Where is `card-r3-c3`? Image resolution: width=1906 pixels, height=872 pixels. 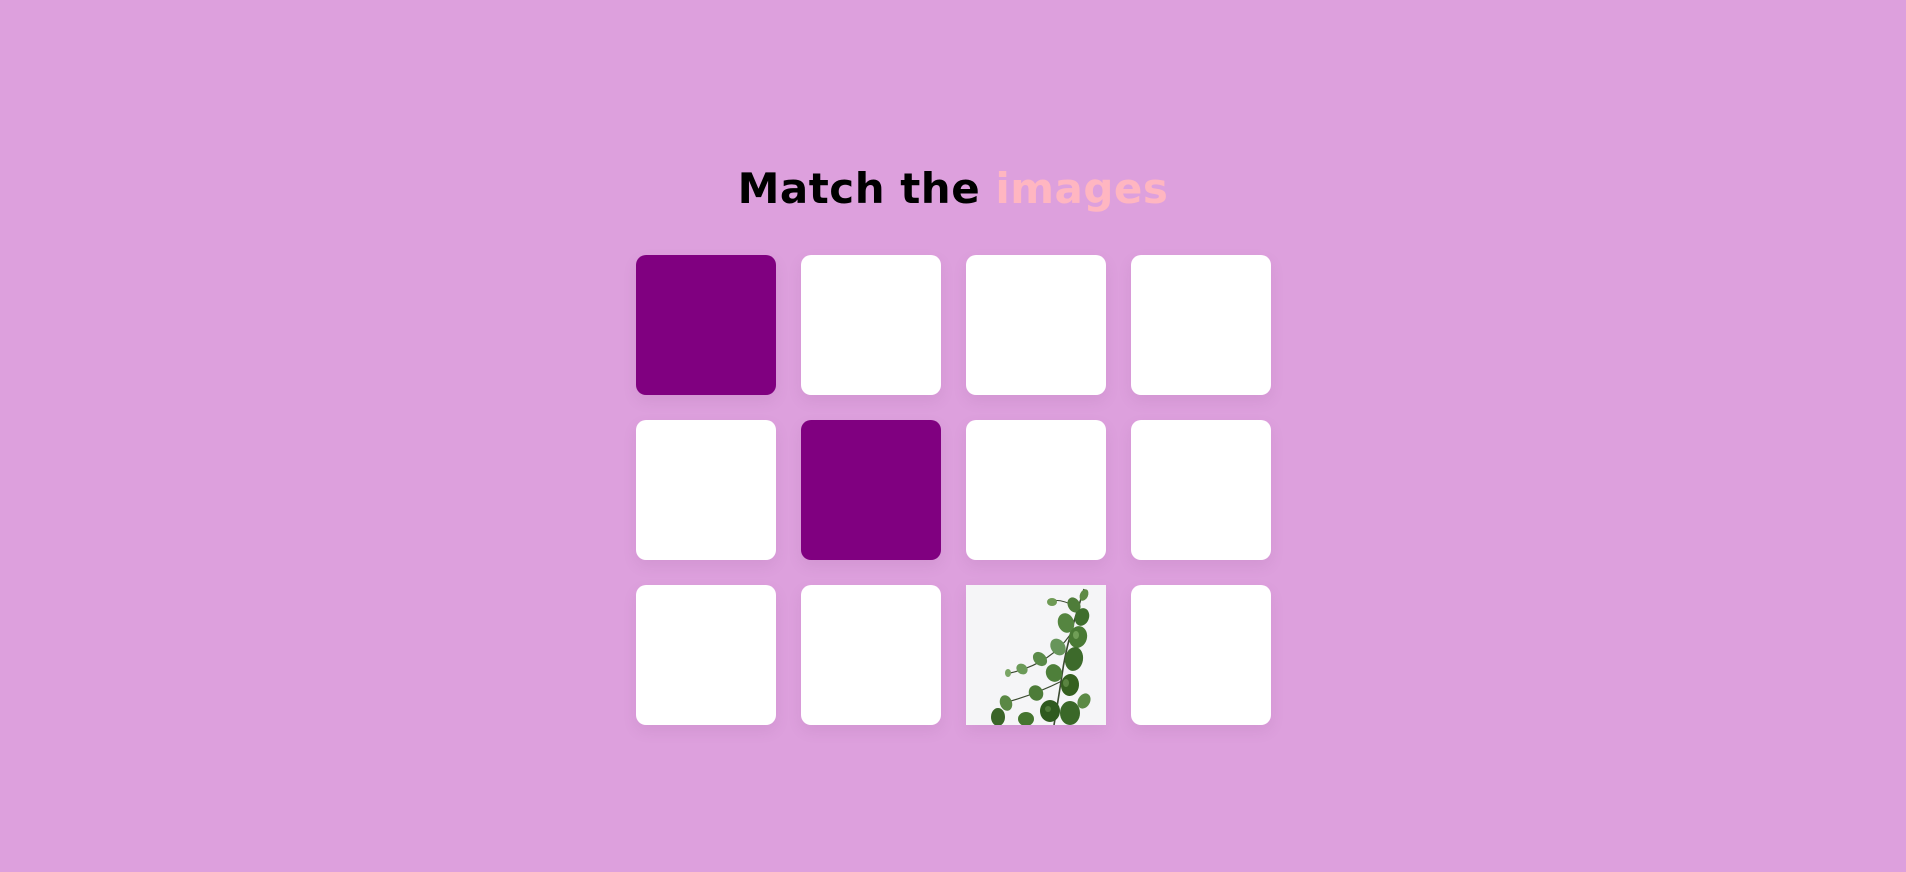 card-r3-c3 is located at coordinates (1036, 655).